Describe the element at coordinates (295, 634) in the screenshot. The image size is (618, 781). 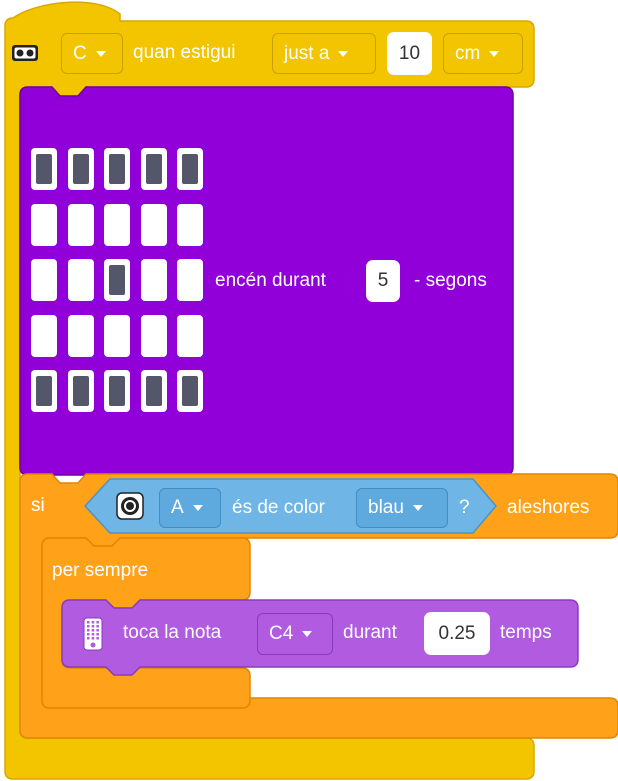
I see `note-dropdown: C4` at that location.